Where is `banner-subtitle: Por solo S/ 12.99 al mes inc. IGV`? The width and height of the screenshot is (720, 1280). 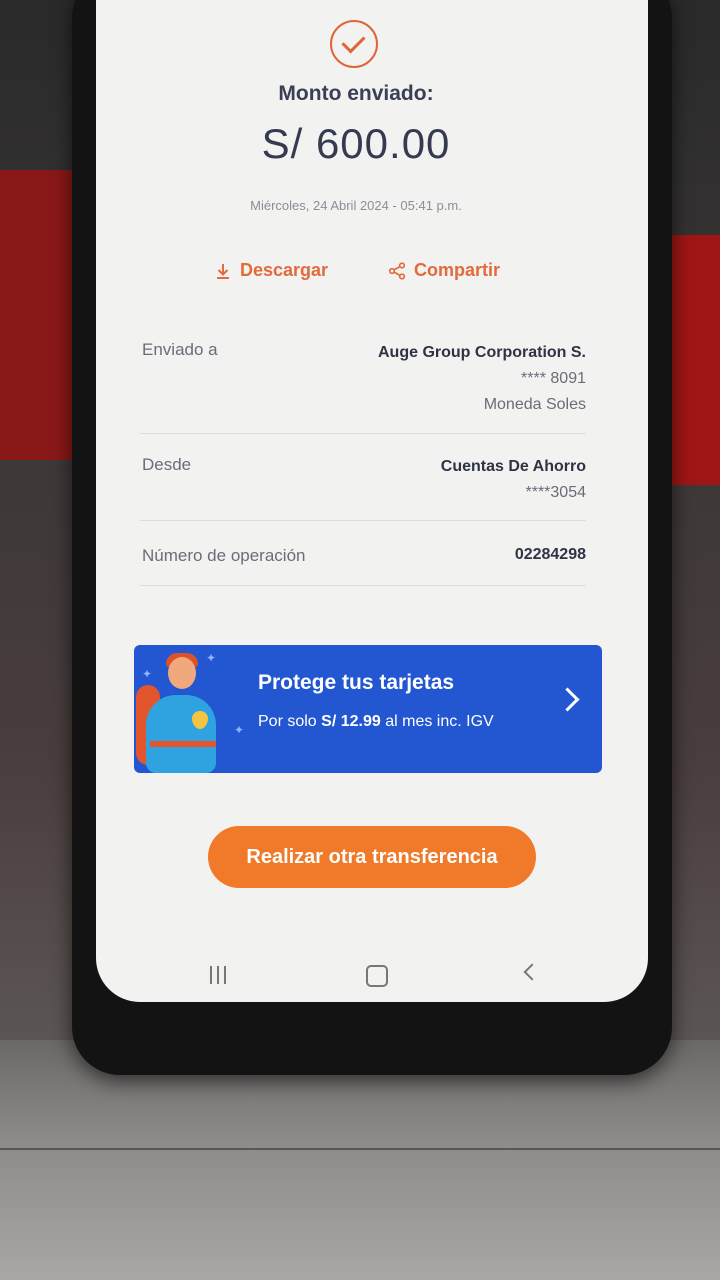 banner-subtitle: Por solo S/ 12.99 al mes inc. IGV is located at coordinates (376, 722).